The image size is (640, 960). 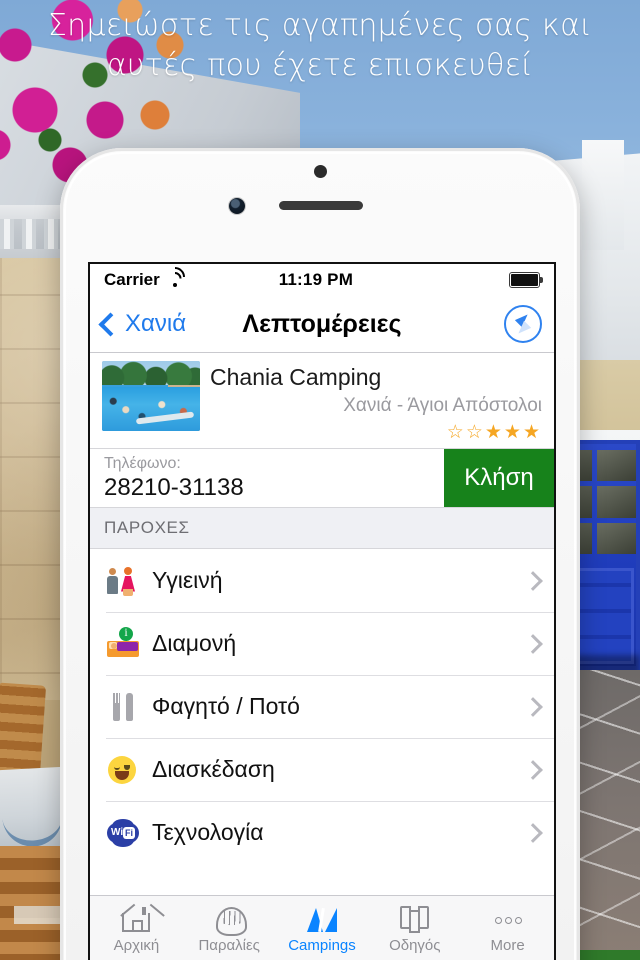 I want to click on list-item-label: Τεχνολογία, so click(x=208, y=832).